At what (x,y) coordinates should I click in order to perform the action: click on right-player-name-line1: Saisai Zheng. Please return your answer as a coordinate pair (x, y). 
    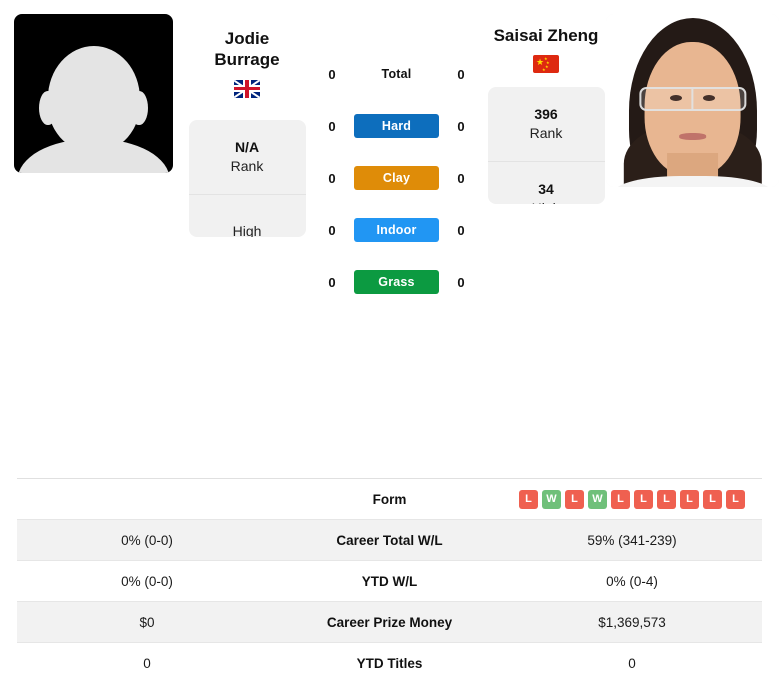
    Looking at the image, I should click on (546, 35).